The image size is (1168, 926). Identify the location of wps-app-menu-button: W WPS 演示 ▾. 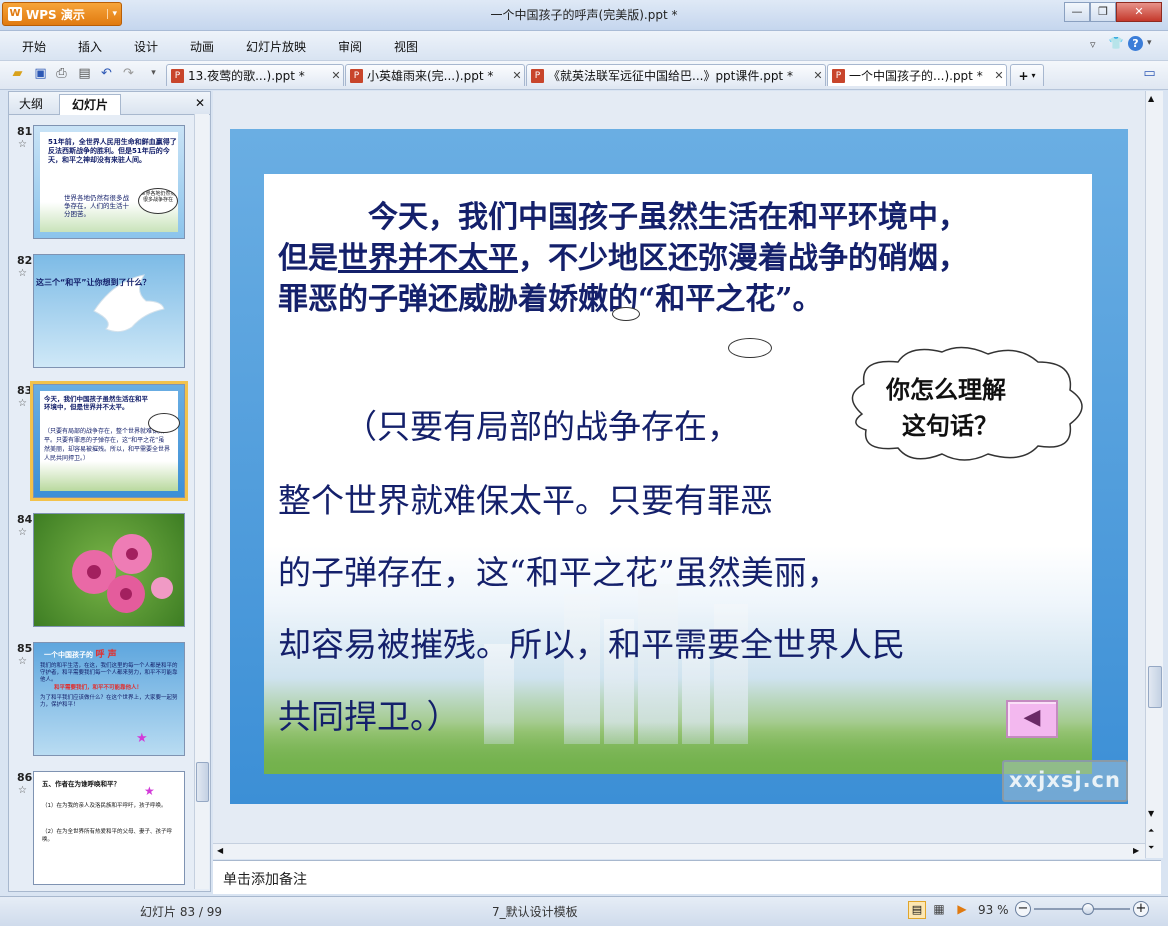
(62, 14).